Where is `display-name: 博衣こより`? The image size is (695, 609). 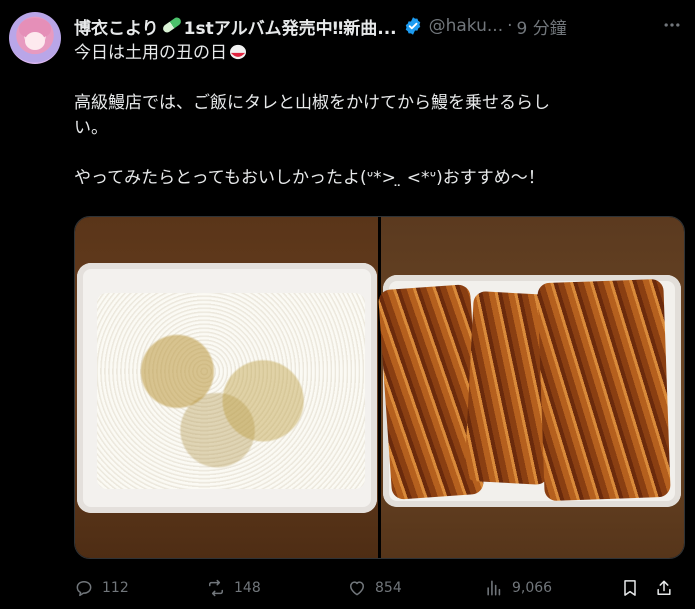
display-name: 博衣こより is located at coordinates (116, 26).